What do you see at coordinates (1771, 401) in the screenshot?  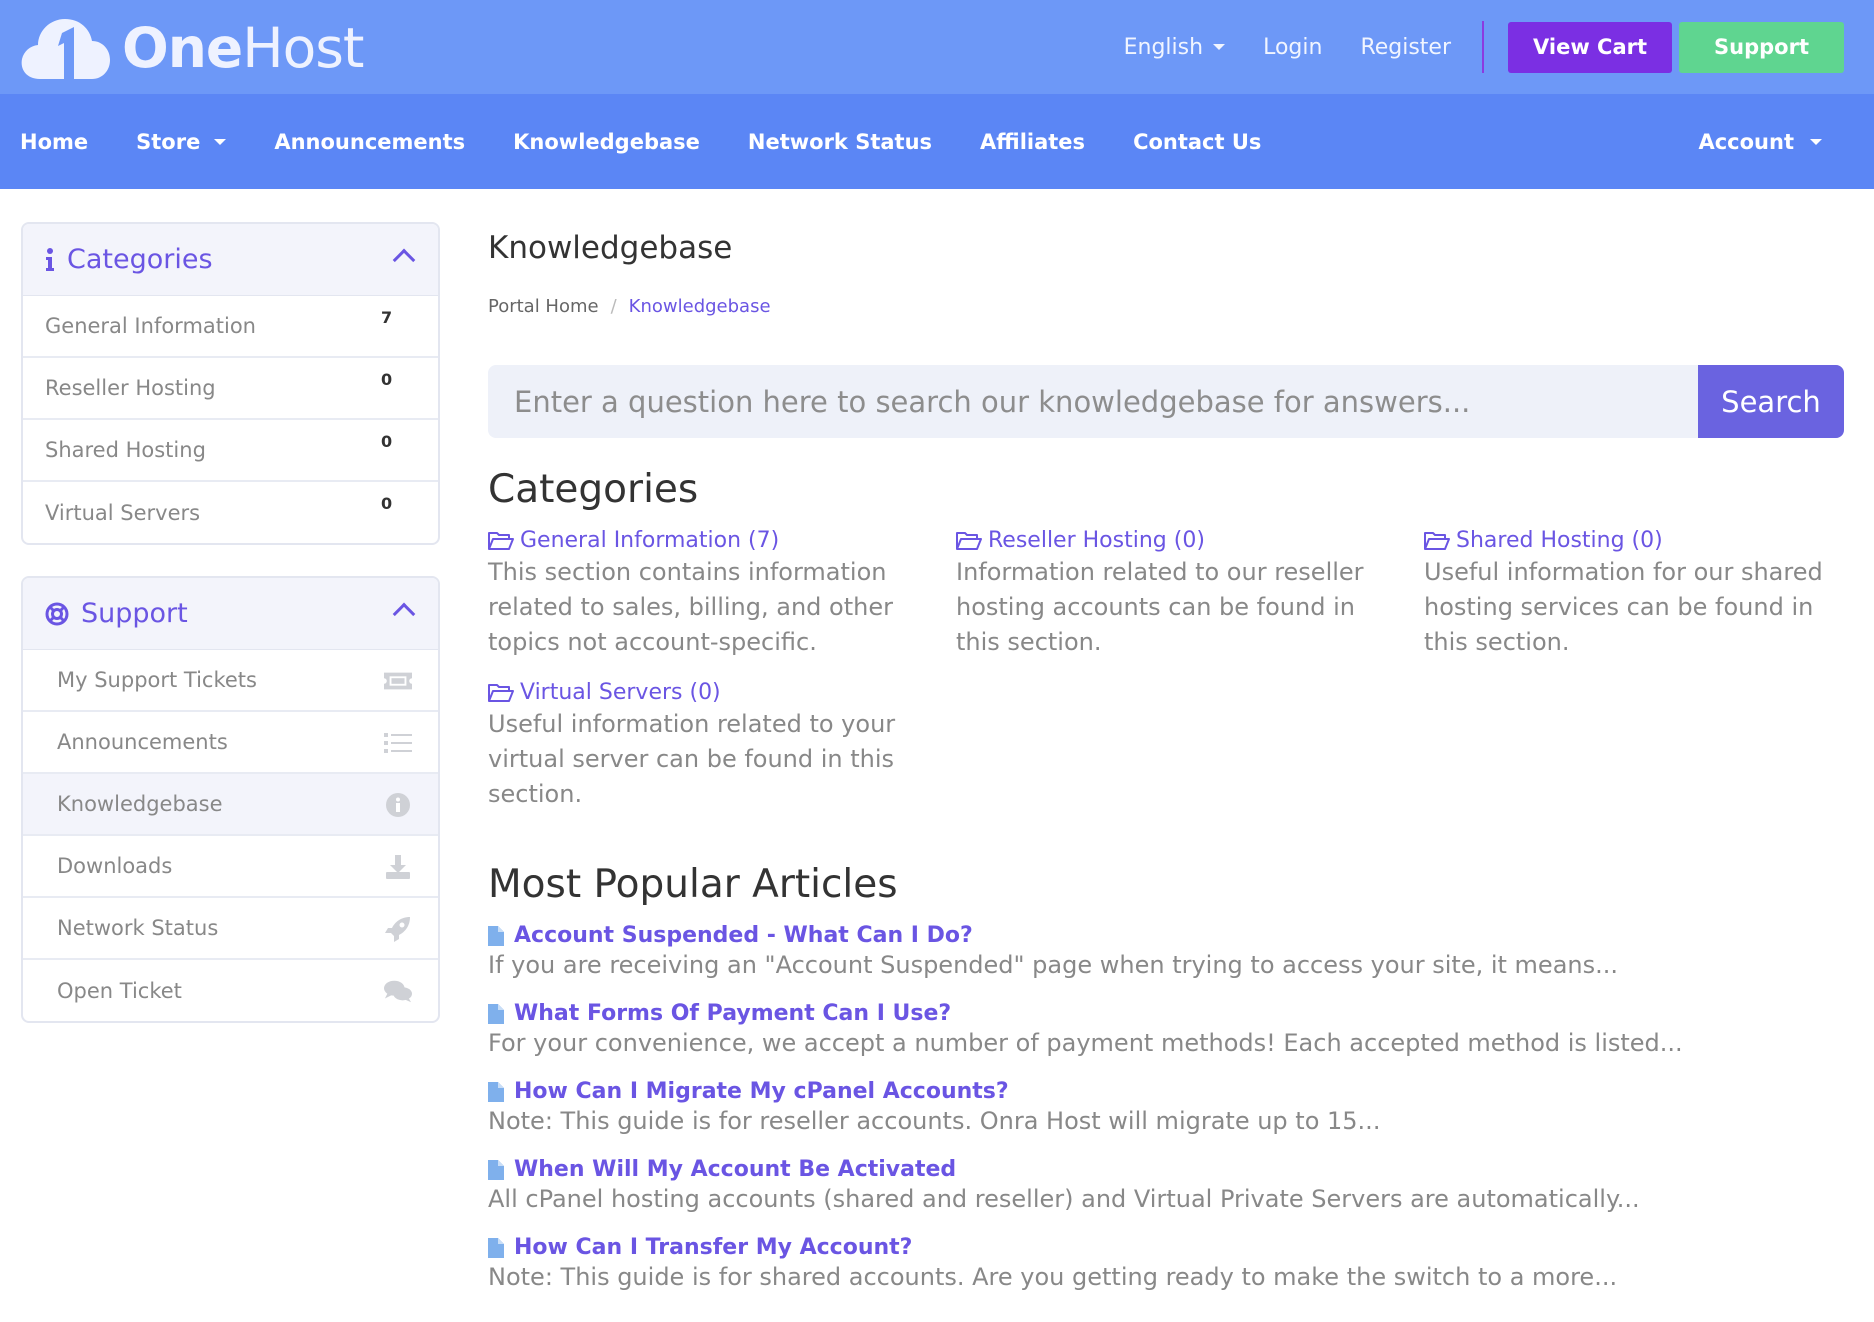 I see `search-button: Search` at bounding box center [1771, 401].